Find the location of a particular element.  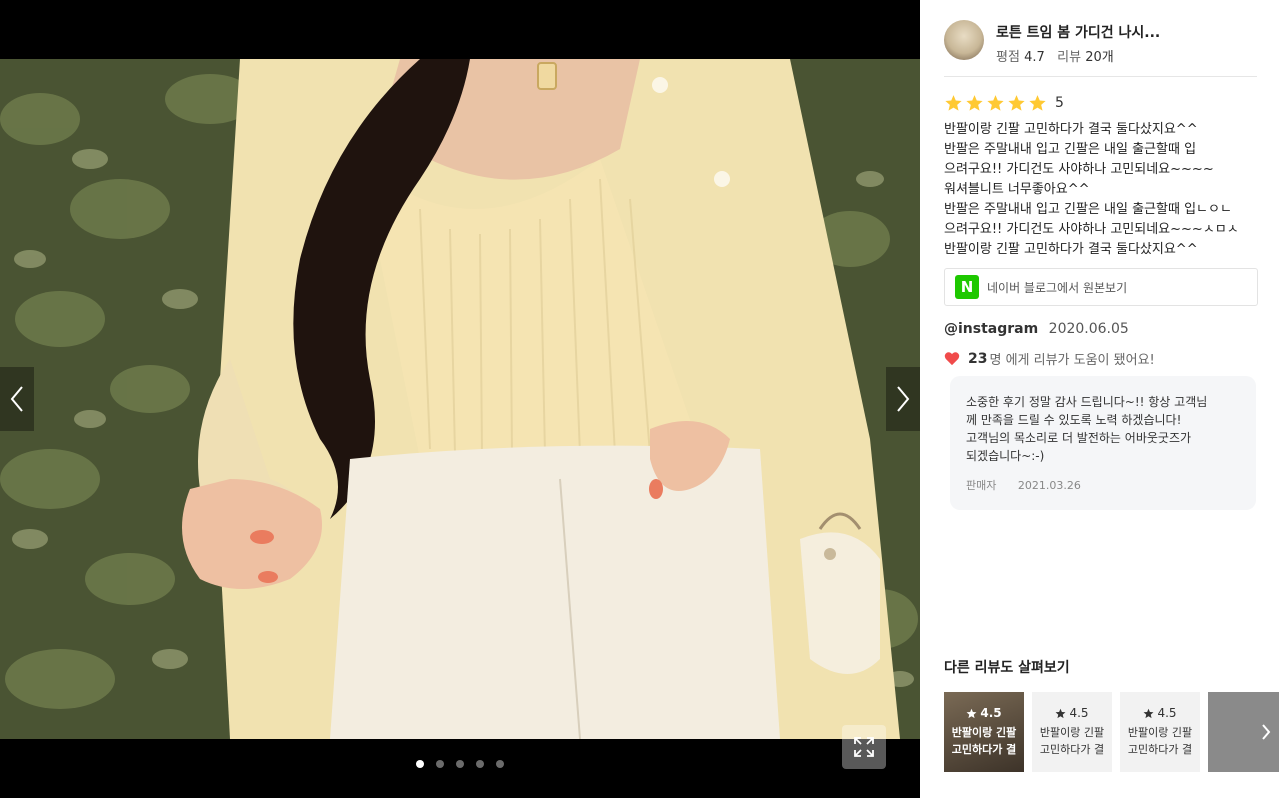

reply-meta: 판매자 2021.03.26 is located at coordinates (1103, 485).